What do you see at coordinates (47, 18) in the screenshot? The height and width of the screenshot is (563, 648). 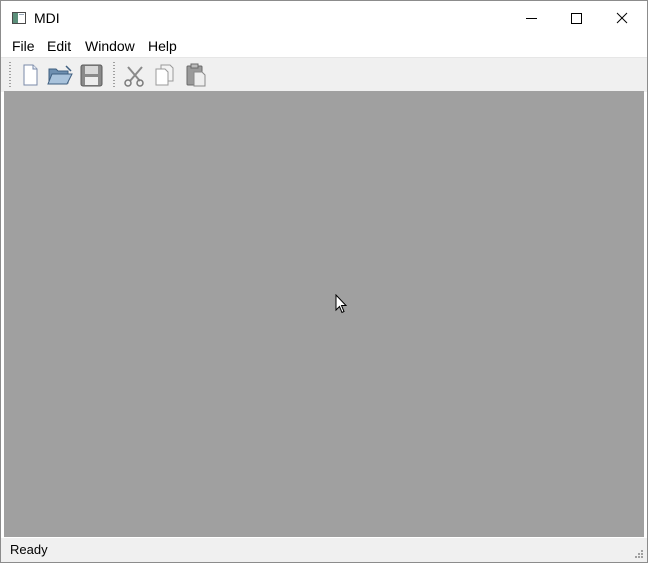 I see `window-title: MDI` at bounding box center [47, 18].